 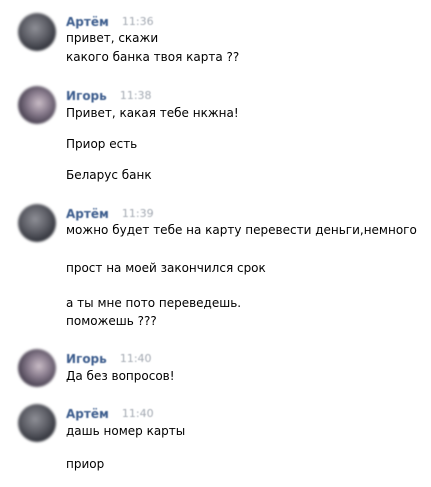 What do you see at coordinates (111, 321) in the screenshot?
I see `message-text: поможешь ???` at bounding box center [111, 321].